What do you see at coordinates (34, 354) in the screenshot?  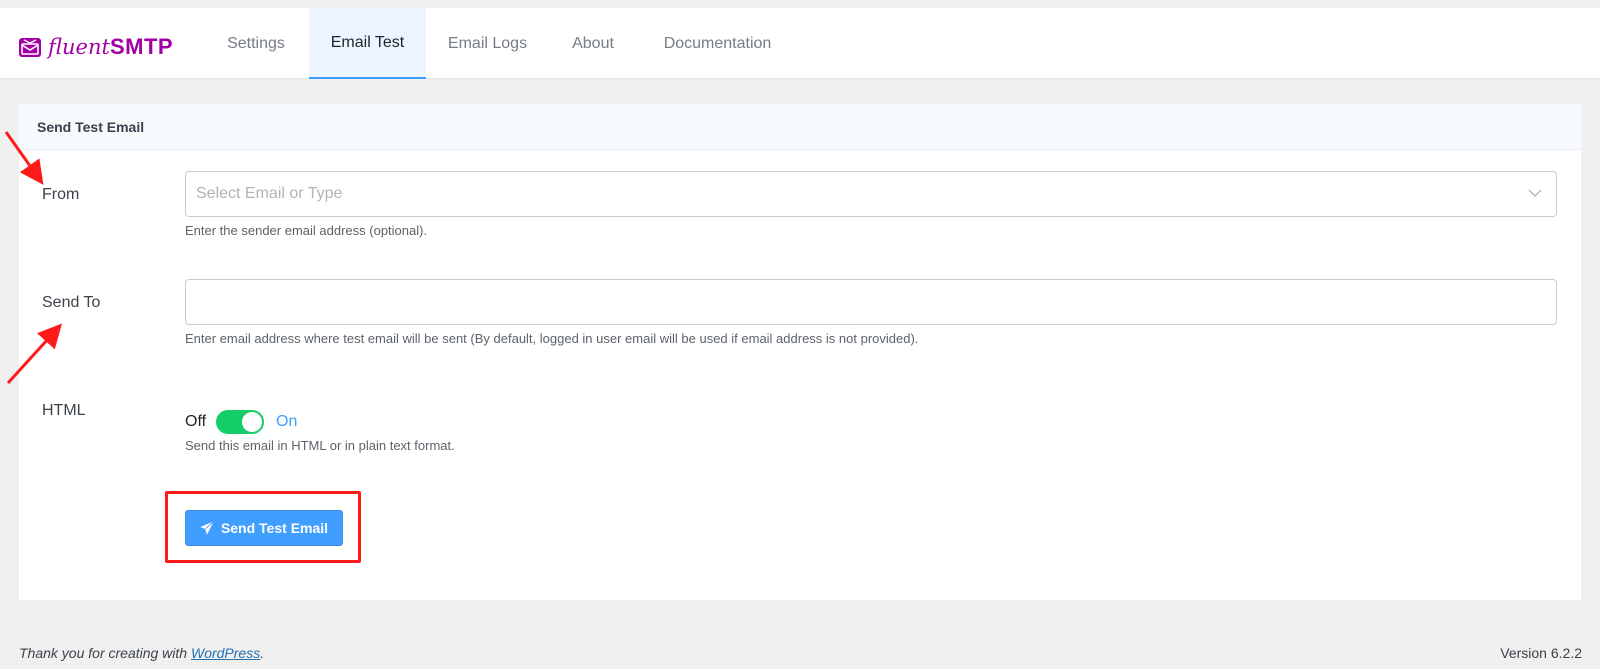 I see `arrow-to-send-to` at bounding box center [34, 354].